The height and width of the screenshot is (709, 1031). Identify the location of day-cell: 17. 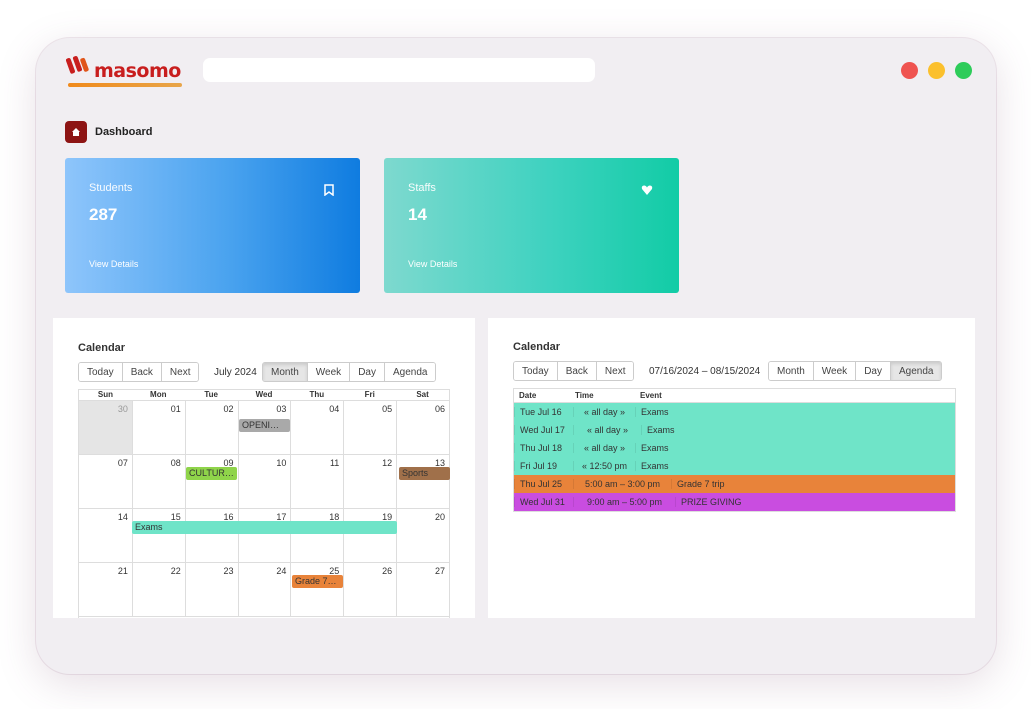
(264, 535).